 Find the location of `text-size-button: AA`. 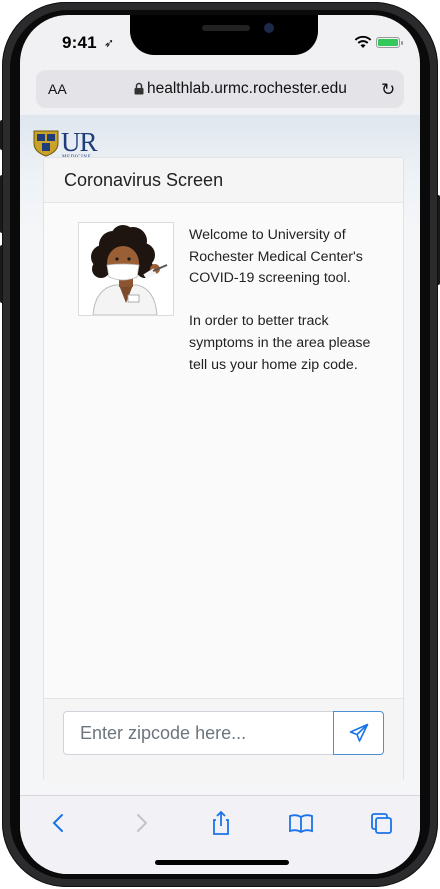

text-size-button: AA is located at coordinates (57, 89).